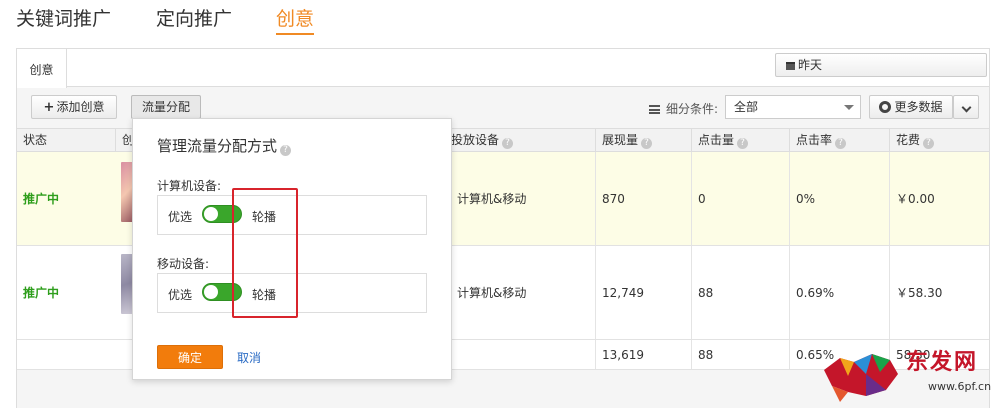  What do you see at coordinates (190, 357) in the screenshot?
I see `confirm-button: 确定` at bounding box center [190, 357].